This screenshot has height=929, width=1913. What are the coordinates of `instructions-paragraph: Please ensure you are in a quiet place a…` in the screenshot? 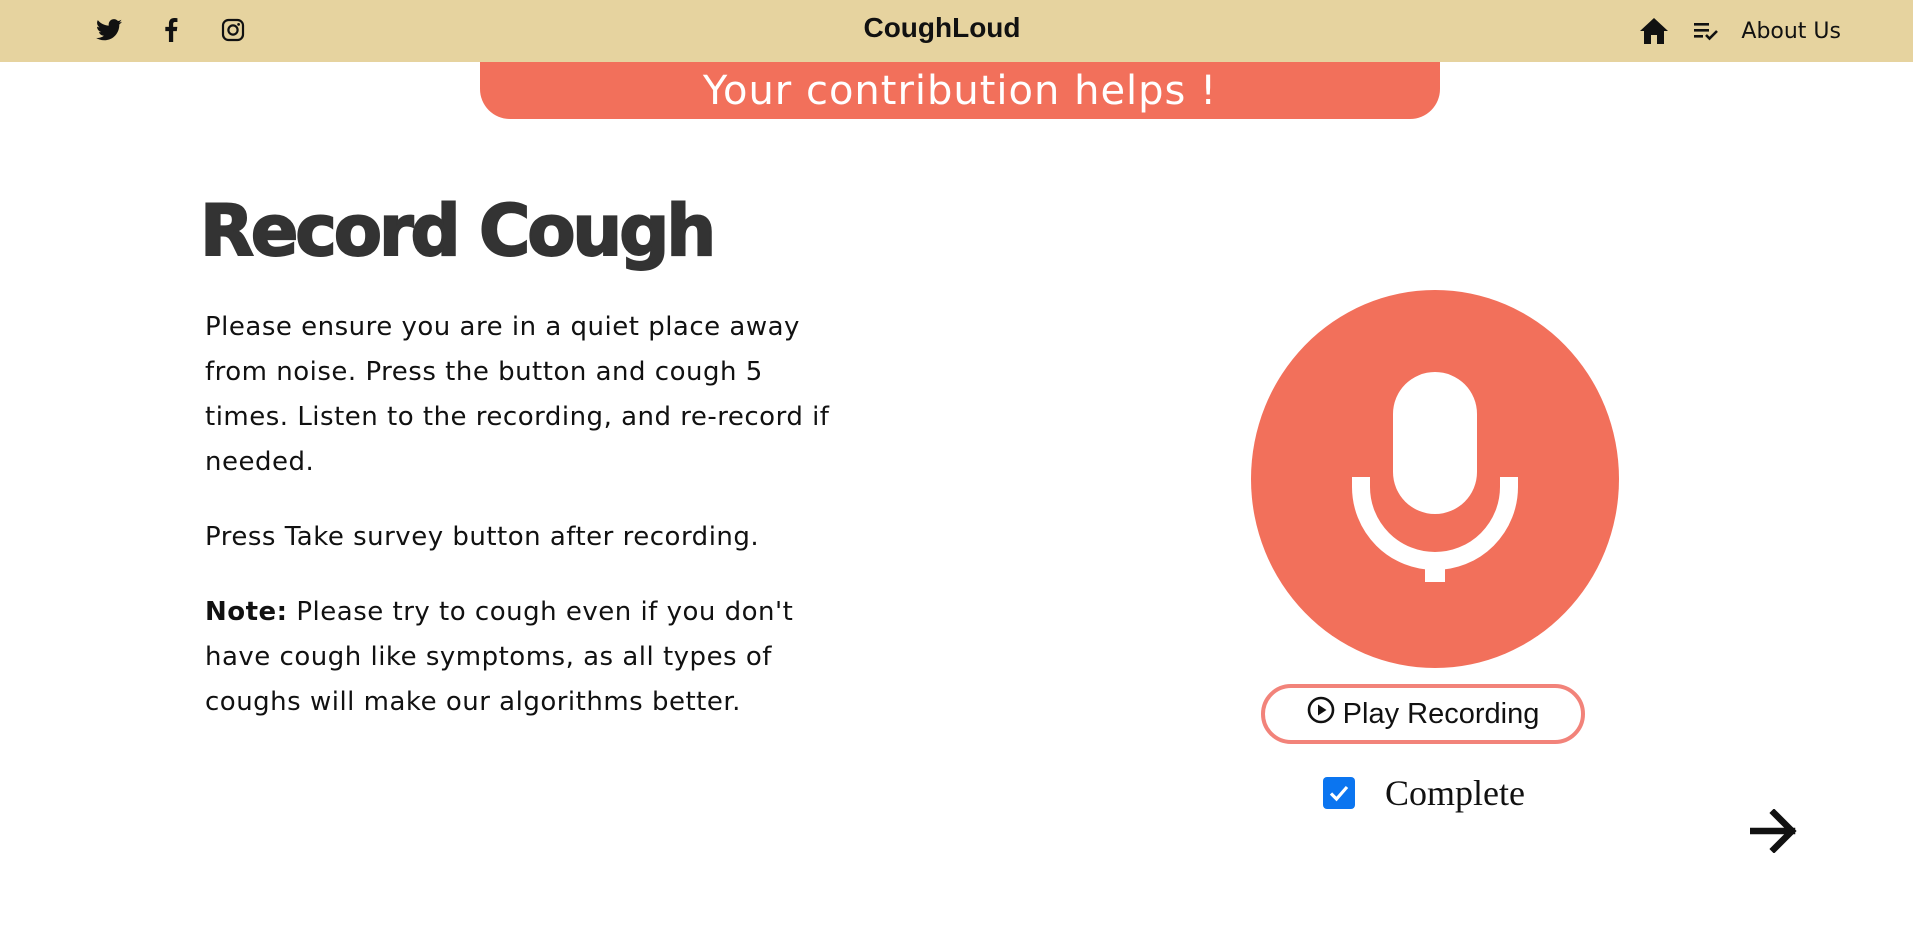 It's located at (517, 394).